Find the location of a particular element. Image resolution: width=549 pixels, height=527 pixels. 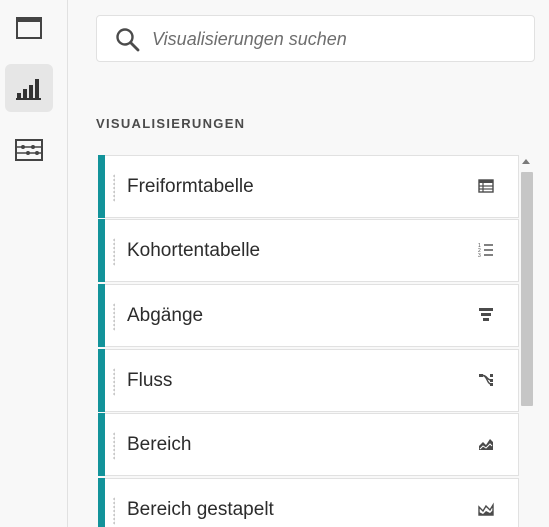

visualizations-button is located at coordinates (29, 88).